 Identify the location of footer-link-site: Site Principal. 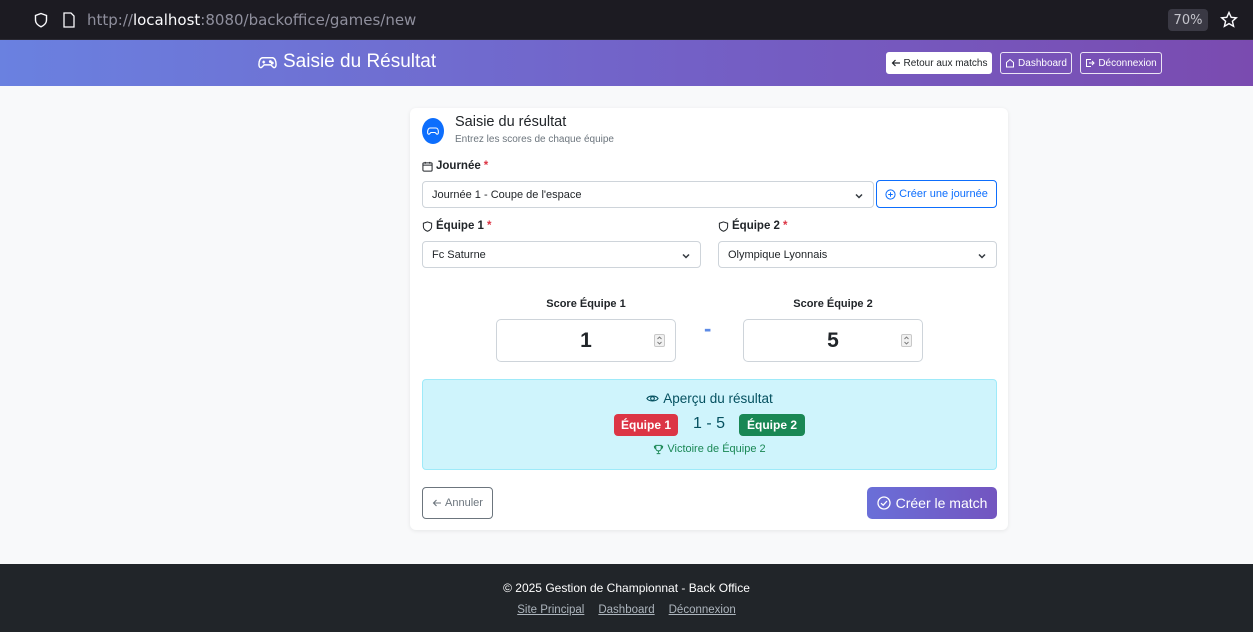
(550, 610).